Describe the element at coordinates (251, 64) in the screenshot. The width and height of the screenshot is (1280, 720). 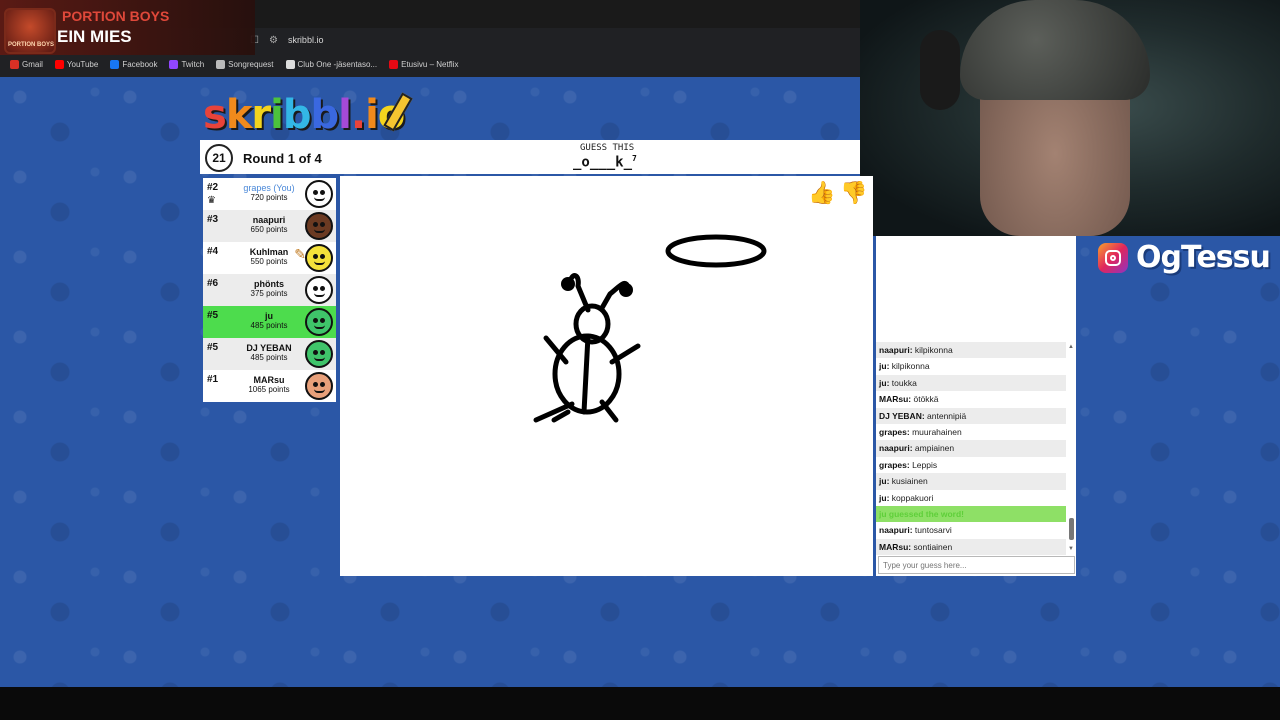
I see `bookmark-label: Songrequest` at that location.